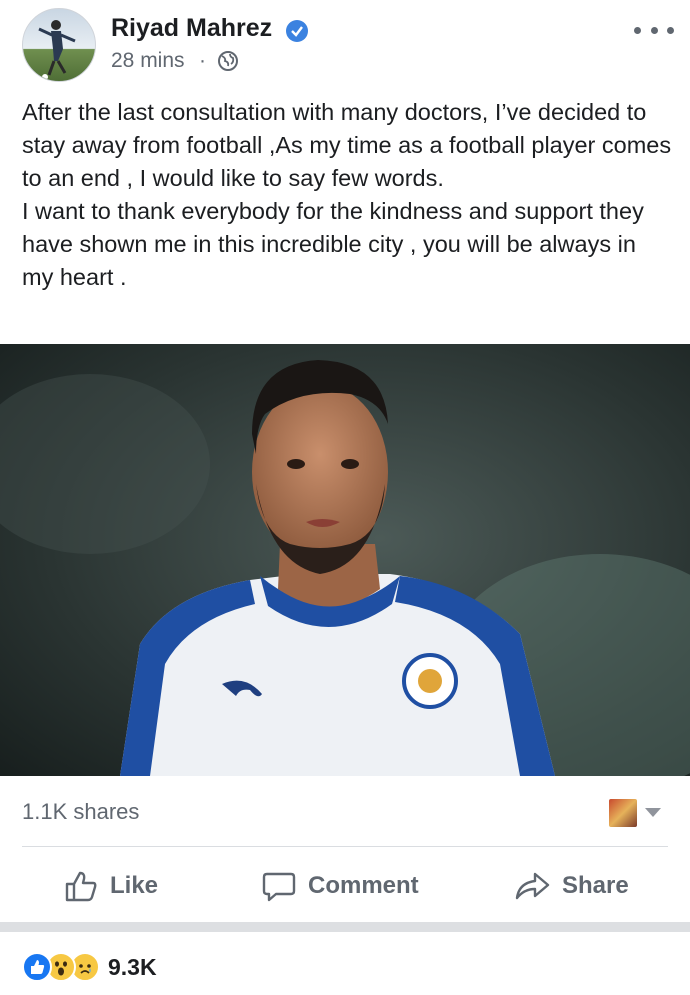 The image size is (690, 995). Describe the element at coordinates (623, 813) in the screenshot. I see `viewer-thumbnail` at that location.